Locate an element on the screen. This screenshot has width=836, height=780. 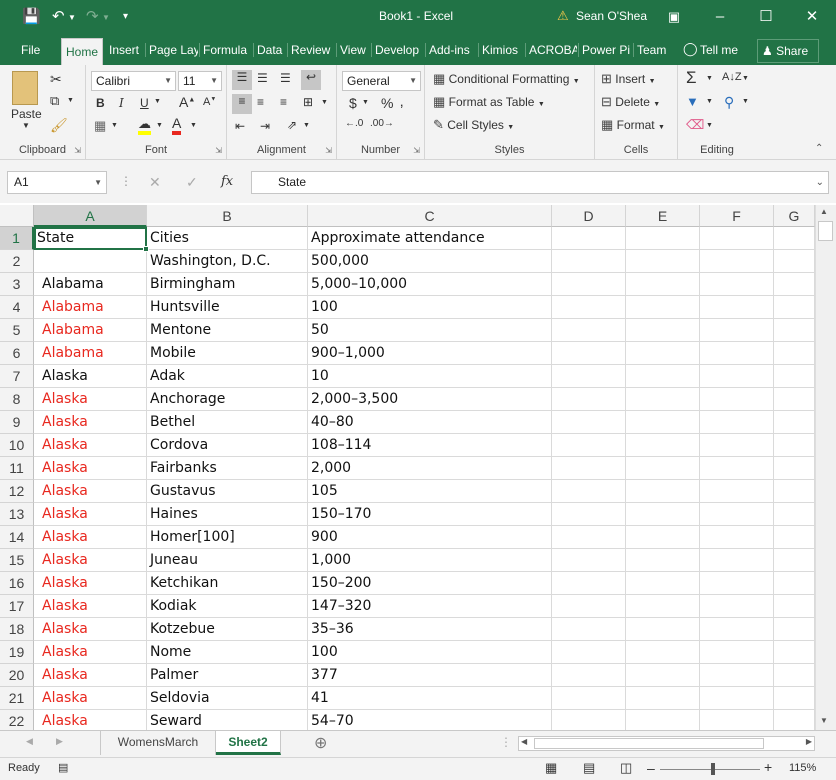
format-as-table-button: ▦ Format as Table ▼ is located at coordinates (489, 102).